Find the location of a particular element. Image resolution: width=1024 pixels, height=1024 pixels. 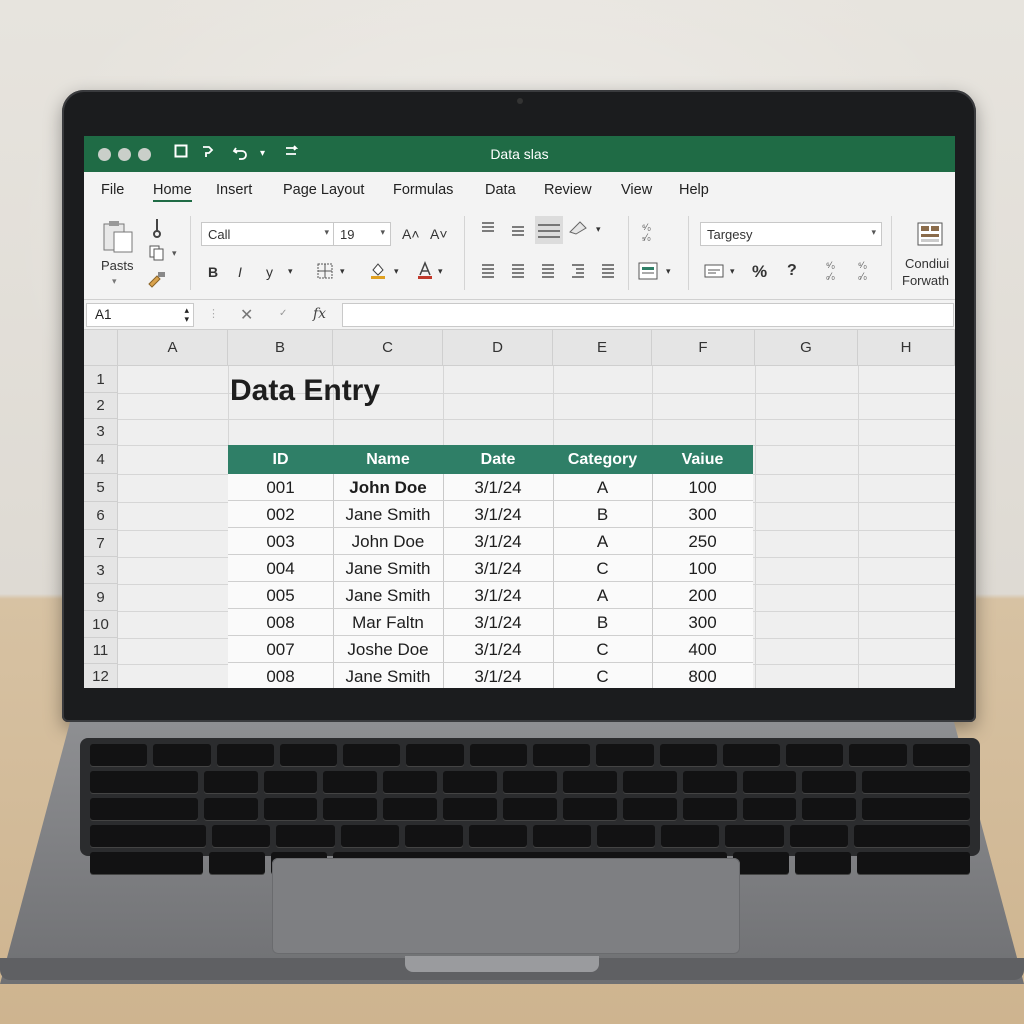

number-format-select: Targesy ▾ is located at coordinates (791, 234).